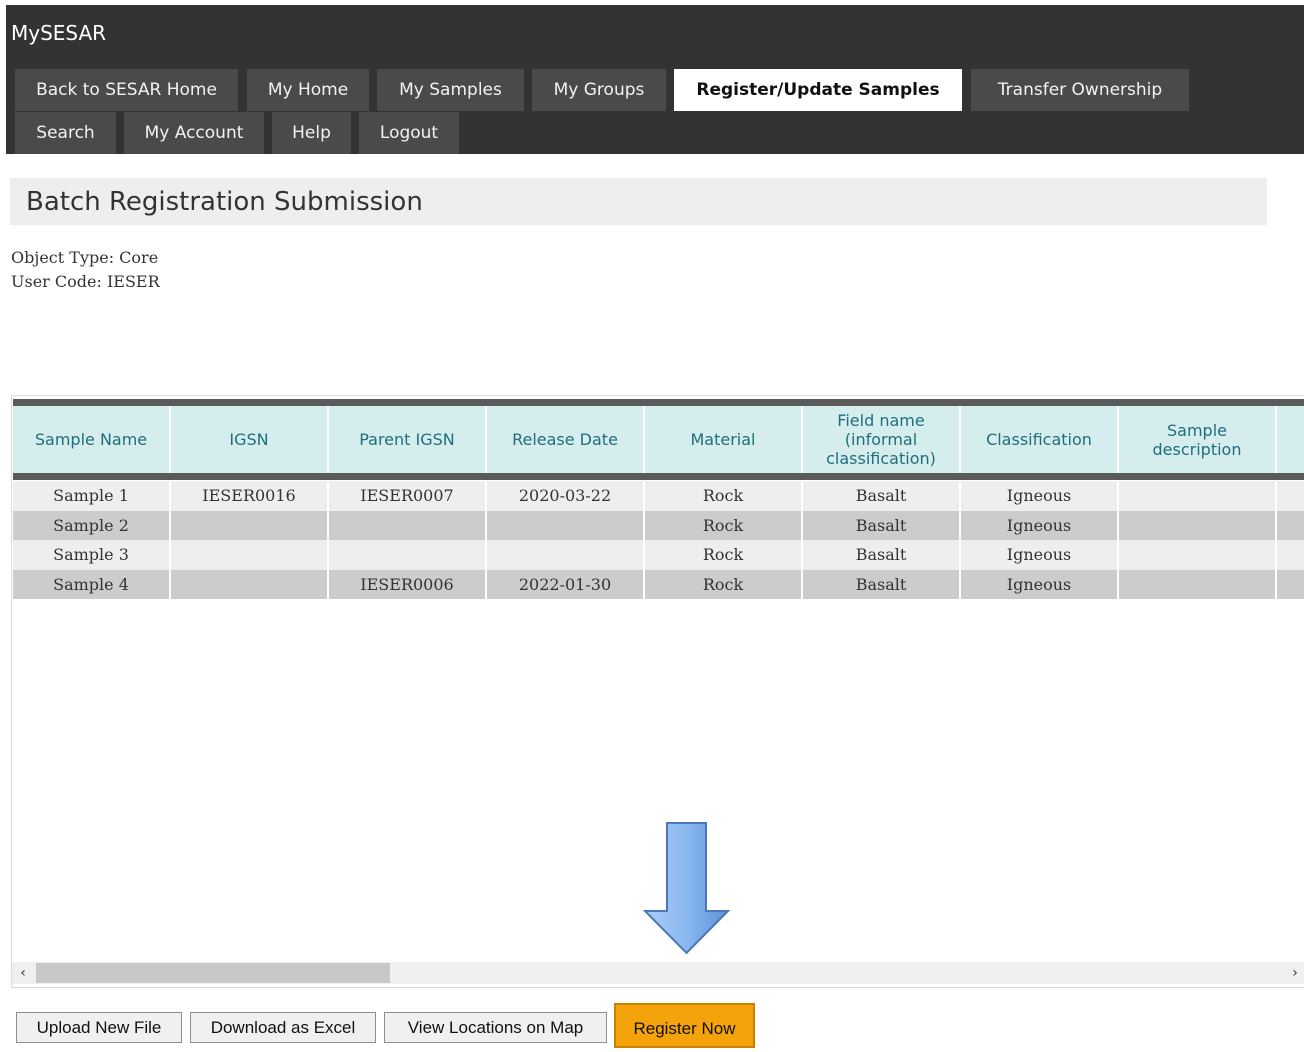  I want to click on column-header-igsn: IGSN, so click(249, 439).